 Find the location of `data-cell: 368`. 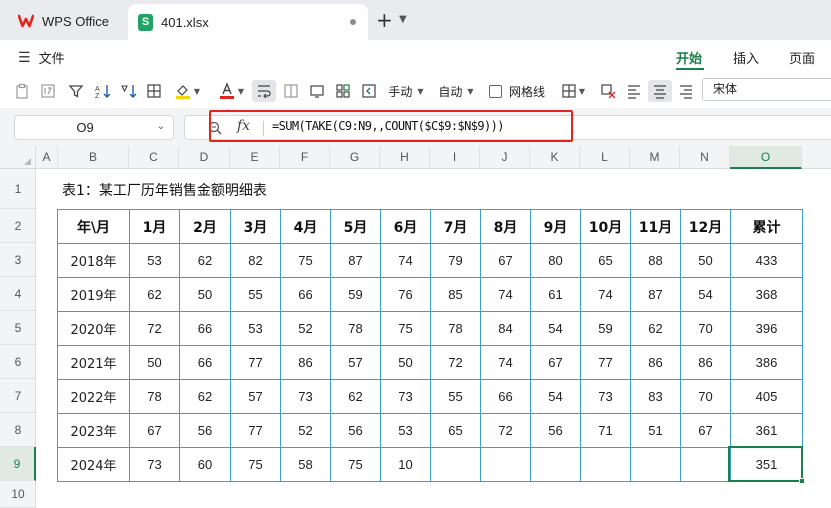

data-cell: 368 is located at coordinates (766, 294).